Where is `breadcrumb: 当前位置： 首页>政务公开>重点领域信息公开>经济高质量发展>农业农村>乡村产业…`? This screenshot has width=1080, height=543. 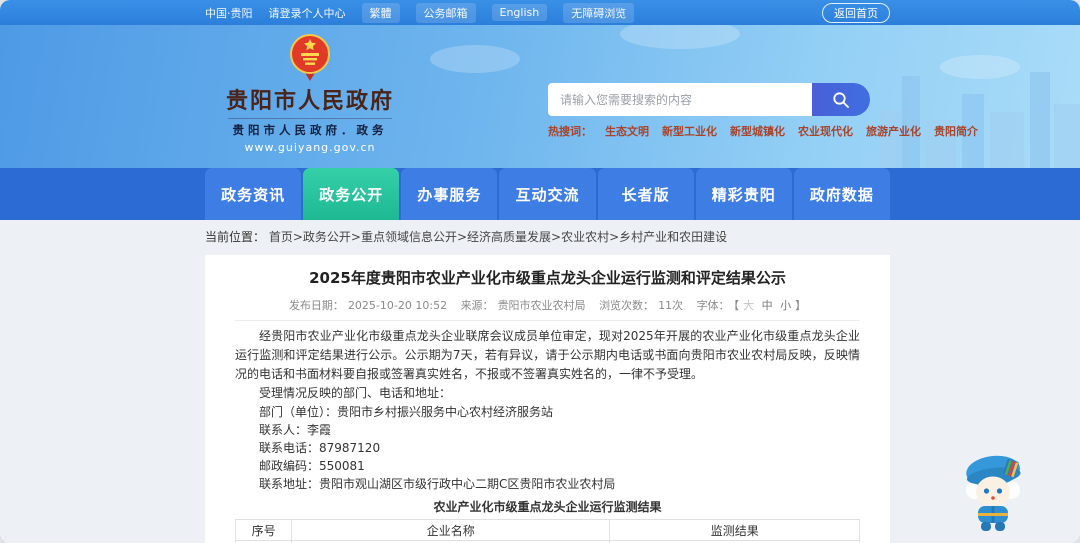 breadcrumb: 当前位置： 首页>政务公开>重点领域信息公开>经济高质量发展>农业农村>乡村产业… is located at coordinates (466, 236).